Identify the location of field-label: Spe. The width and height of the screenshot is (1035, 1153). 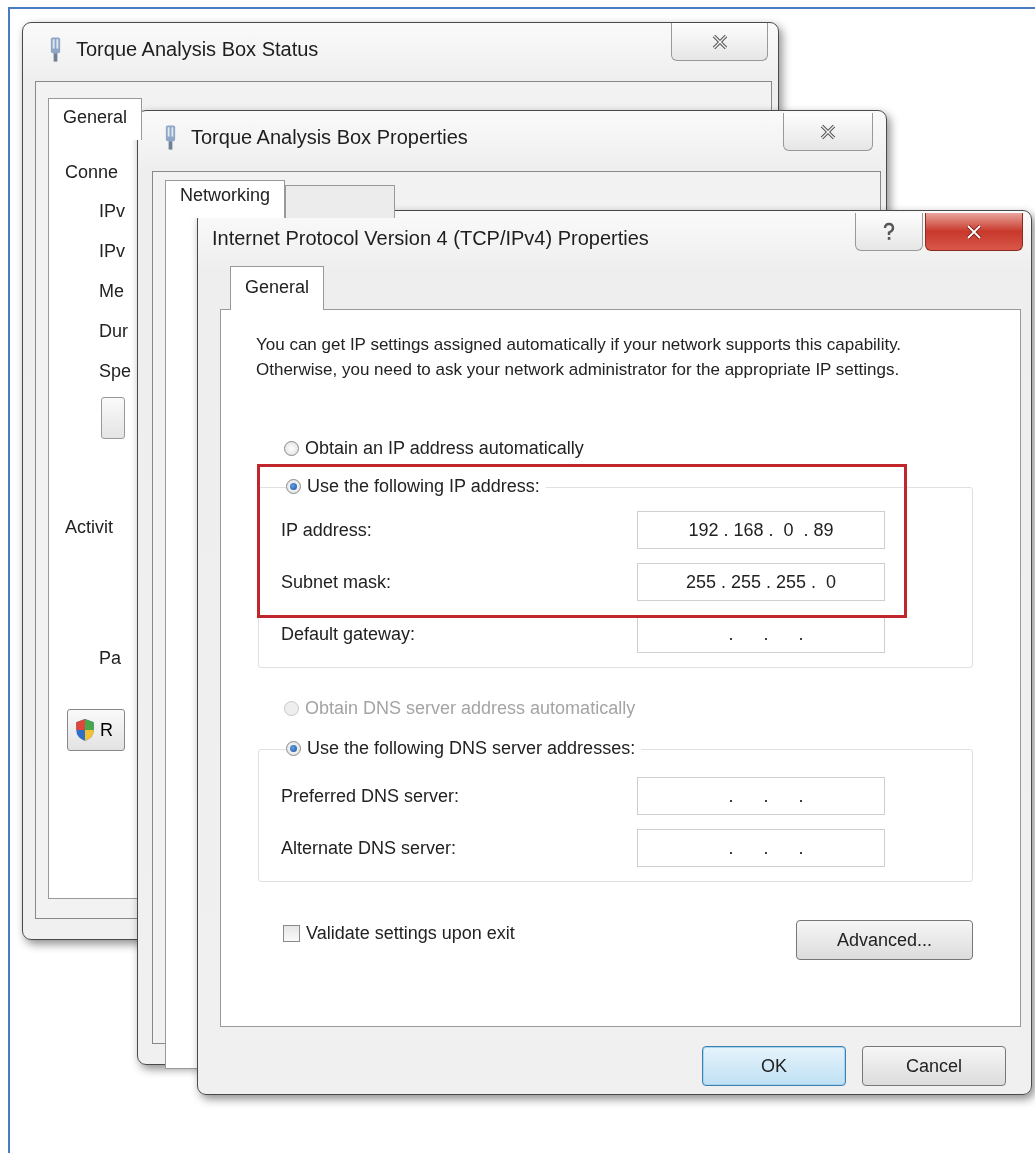
(115, 371).